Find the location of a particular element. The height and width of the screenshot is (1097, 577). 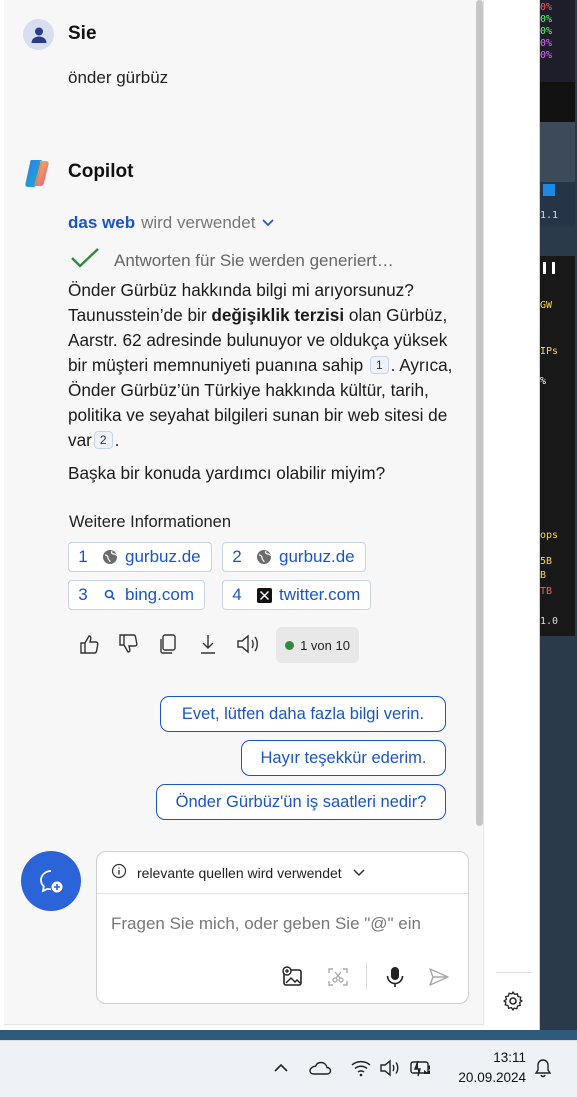

citation-badge: 1 is located at coordinates (379, 365).